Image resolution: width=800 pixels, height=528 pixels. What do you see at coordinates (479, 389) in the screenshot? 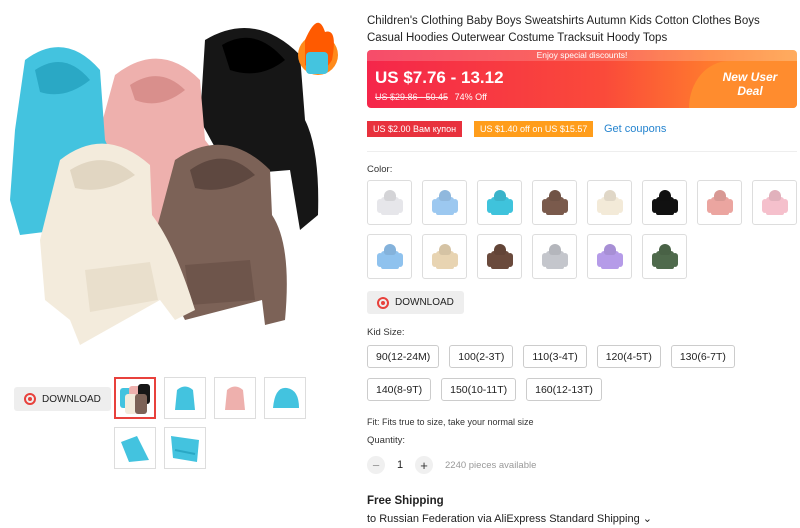
I see `size-option: 150(10-11T)` at bounding box center [479, 389].